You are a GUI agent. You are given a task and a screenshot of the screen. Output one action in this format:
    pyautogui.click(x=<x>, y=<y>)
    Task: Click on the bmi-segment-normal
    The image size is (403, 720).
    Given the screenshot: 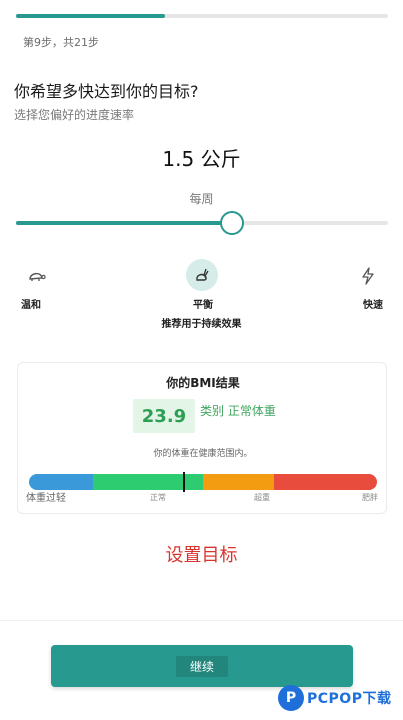 What is the action you would take?
    pyautogui.click(x=148, y=482)
    